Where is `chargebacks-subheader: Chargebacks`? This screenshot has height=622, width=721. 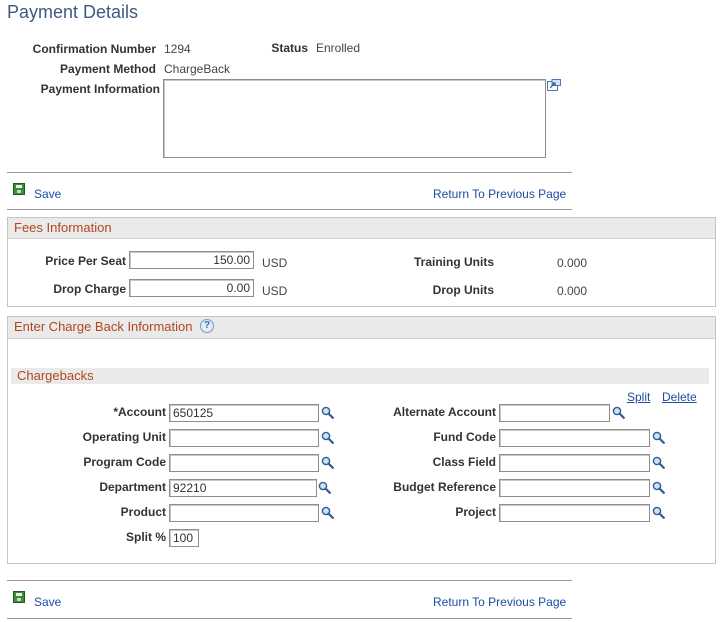
chargebacks-subheader: Chargebacks is located at coordinates (360, 376).